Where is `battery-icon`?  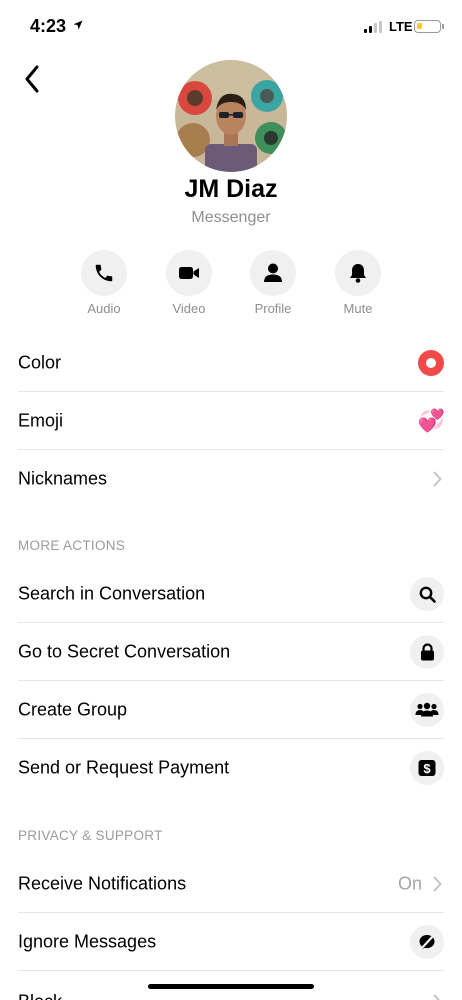
battery-icon is located at coordinates (429, 26).